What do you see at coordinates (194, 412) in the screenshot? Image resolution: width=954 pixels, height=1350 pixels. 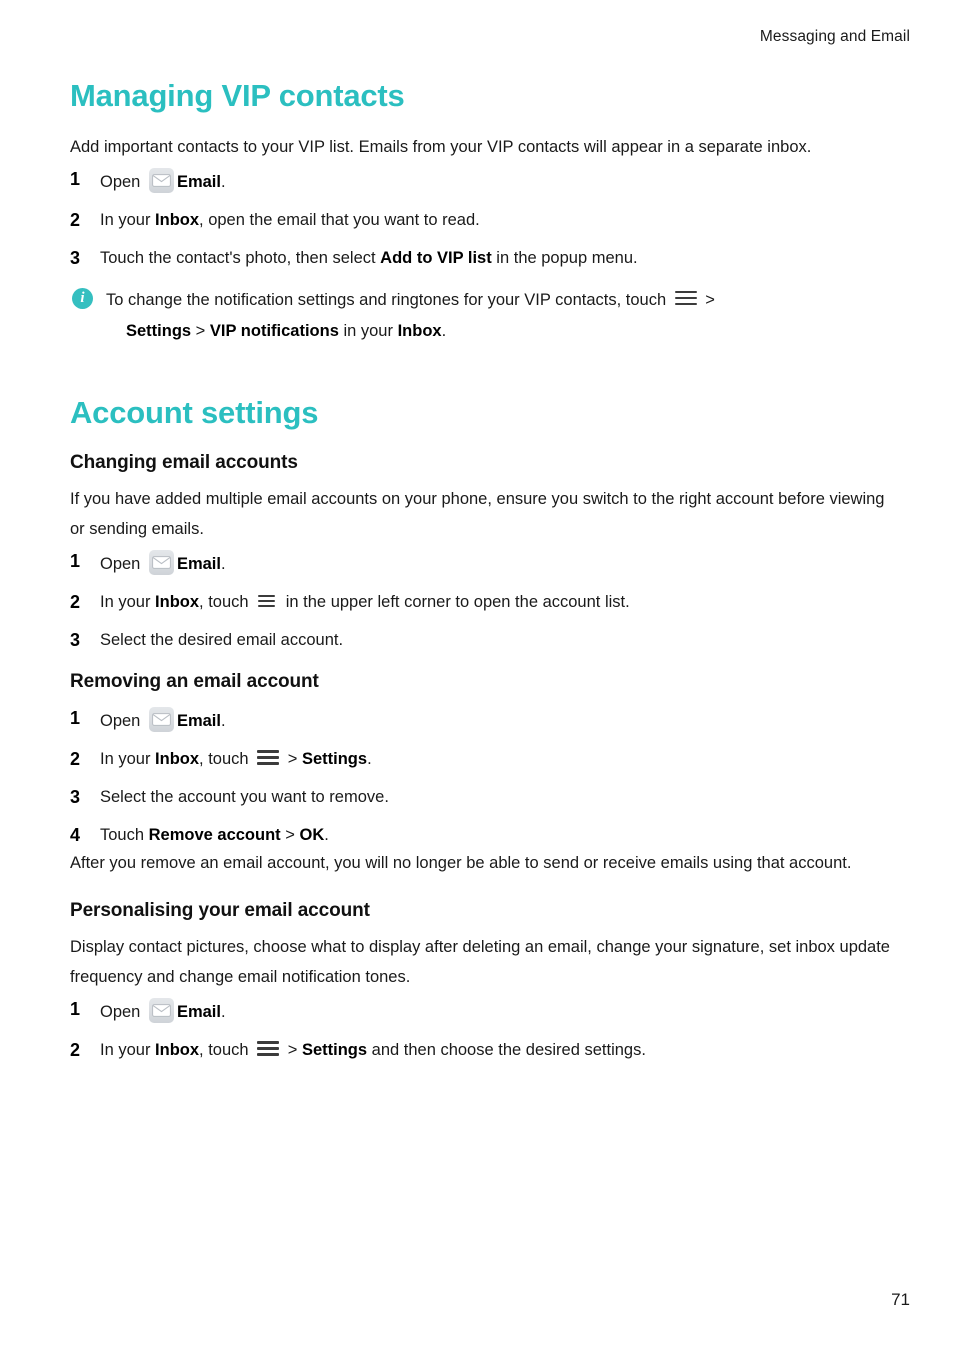 I see `heading-account-settings: Account settings` at bounding box center [194, 412].